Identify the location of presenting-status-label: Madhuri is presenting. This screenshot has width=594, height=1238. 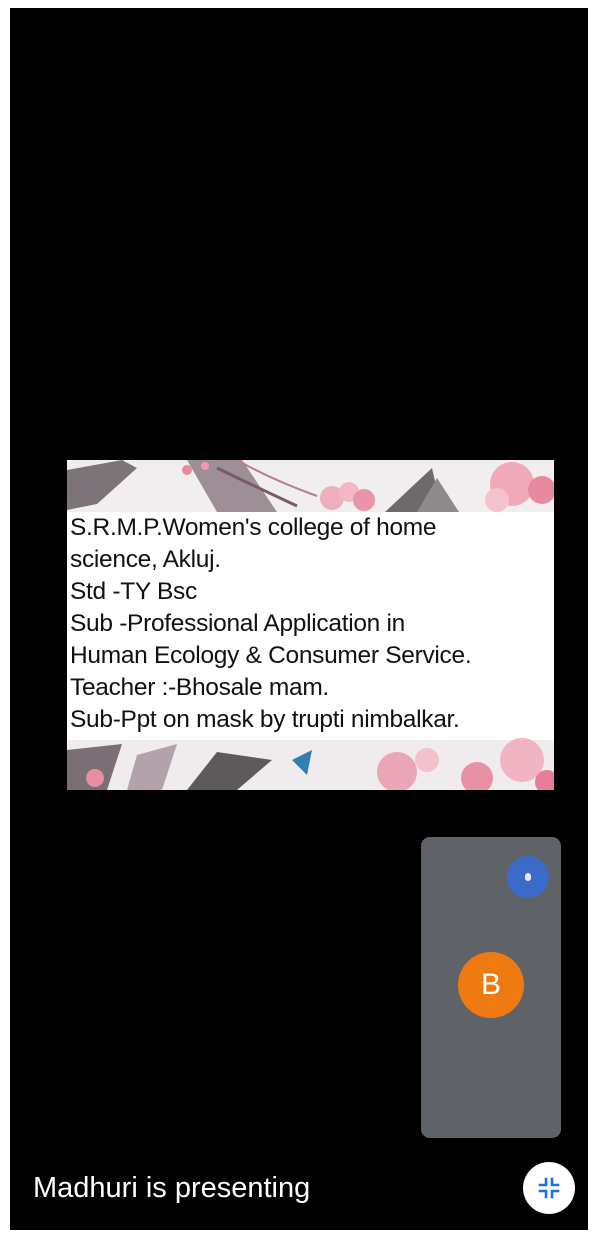
(172, 1188).